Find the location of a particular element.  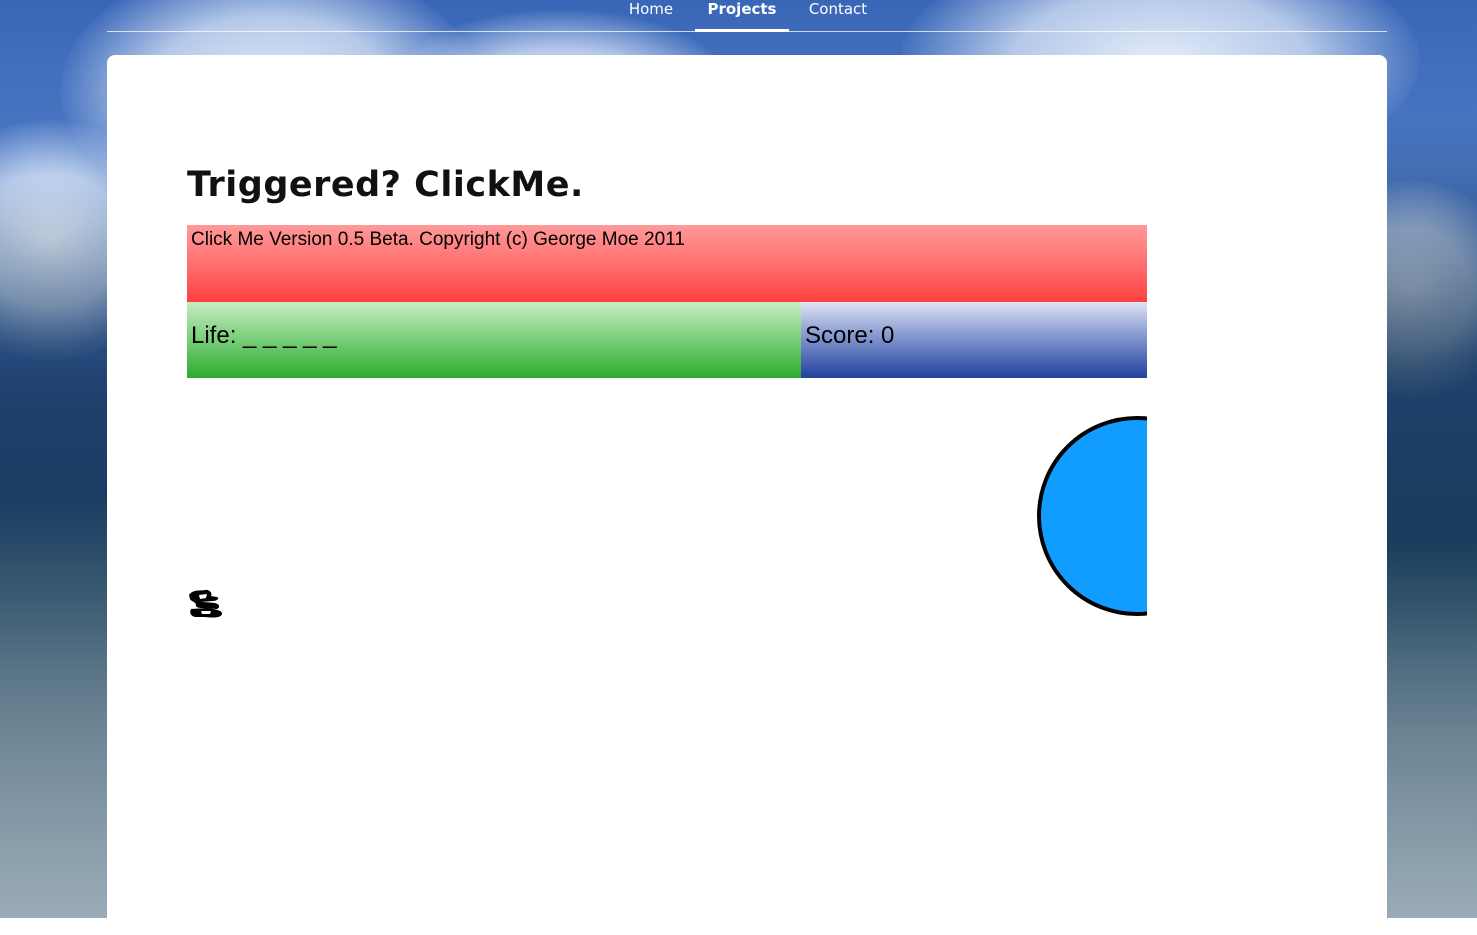

grass-left is located at coordinates (55, 708).